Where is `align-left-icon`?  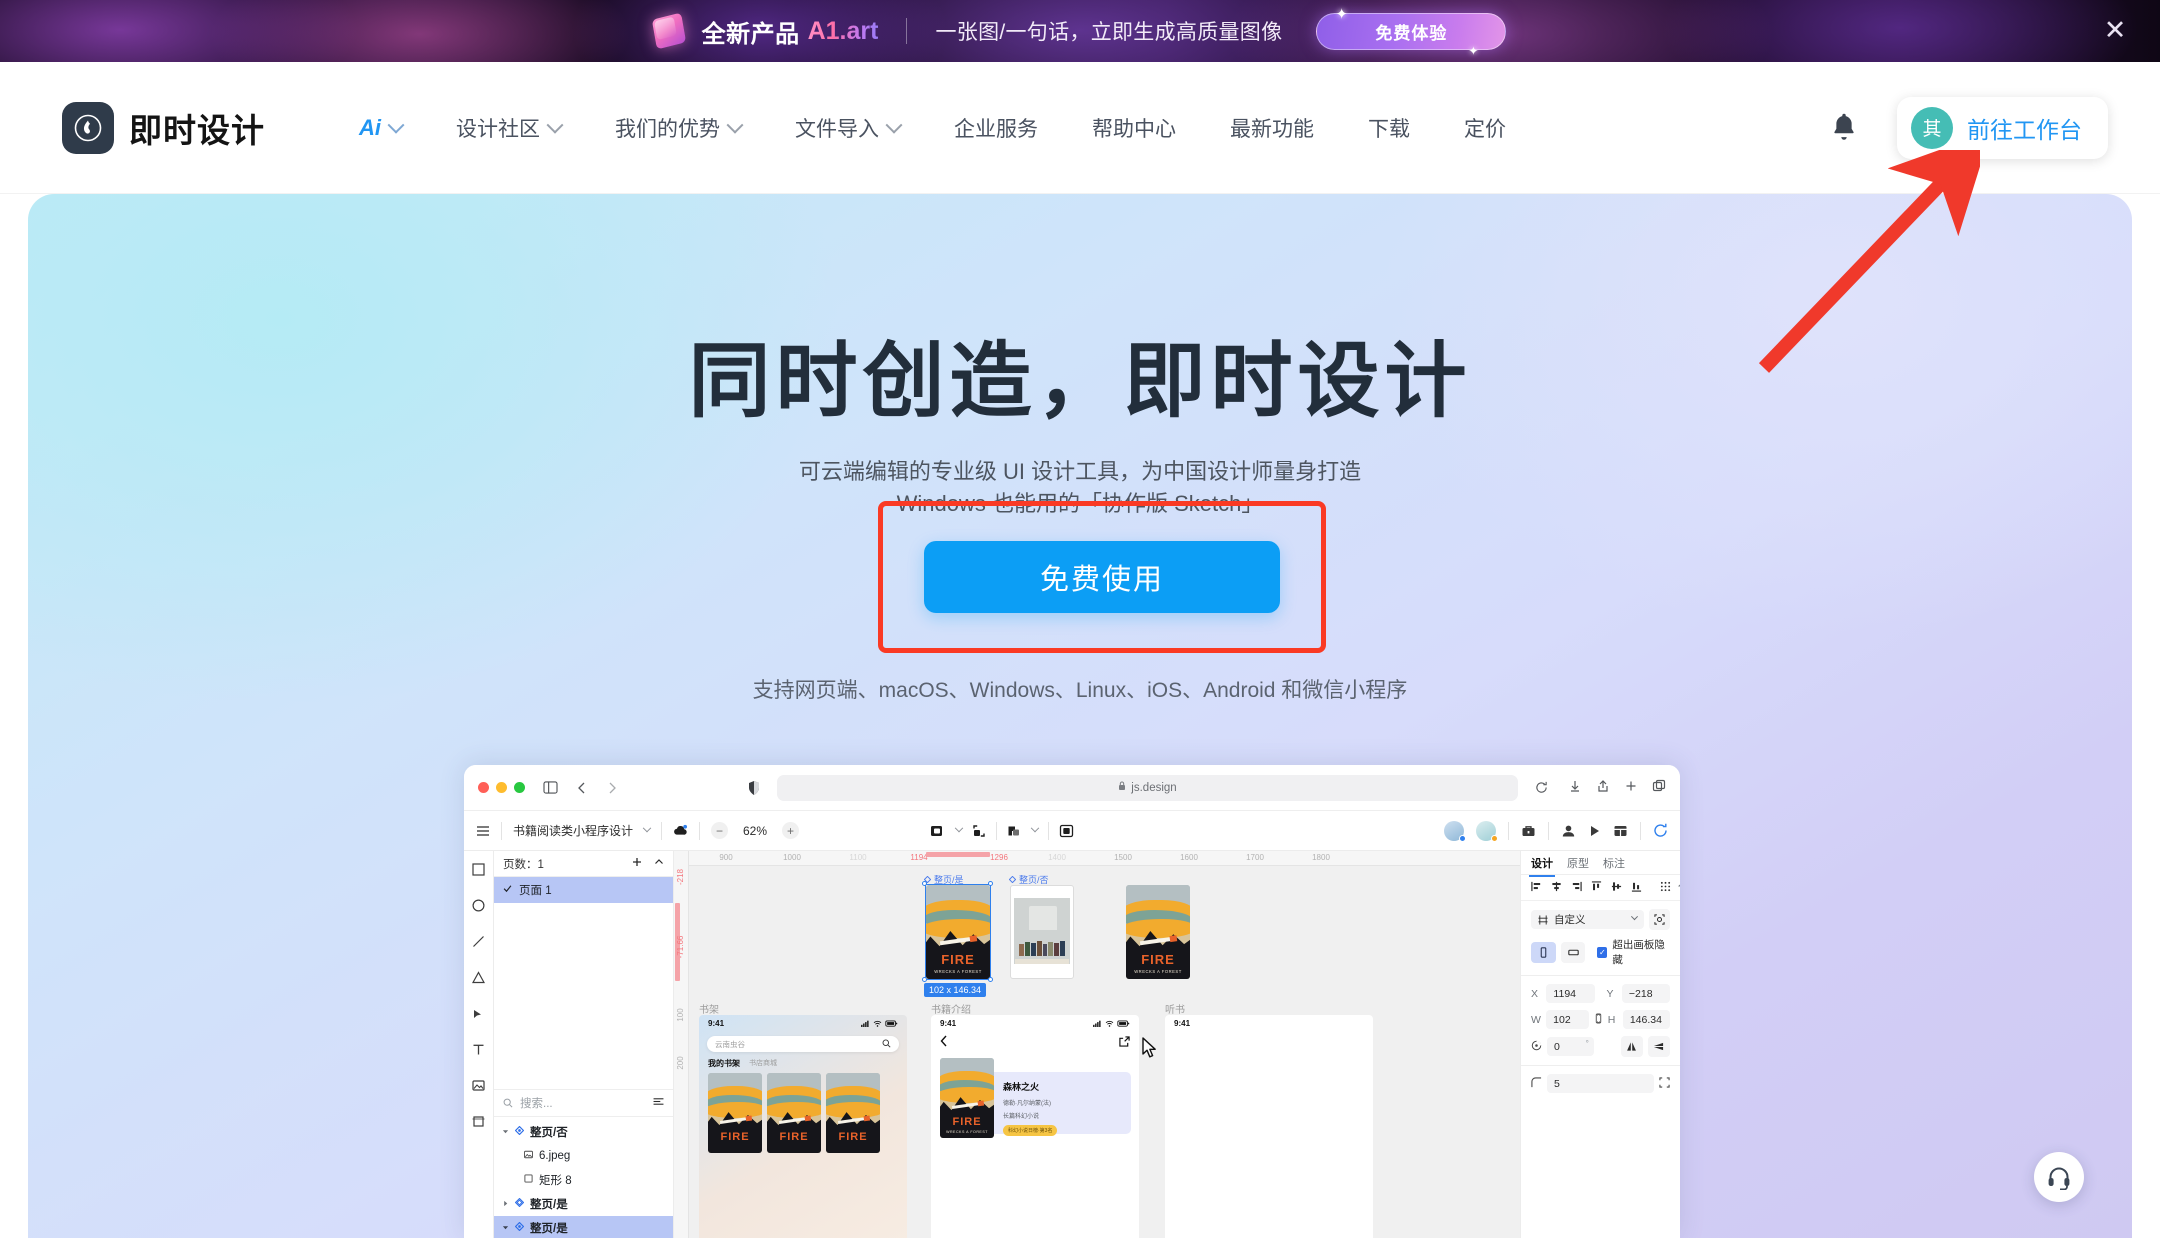
align-left-icon is located at coordinates (1536, 888).